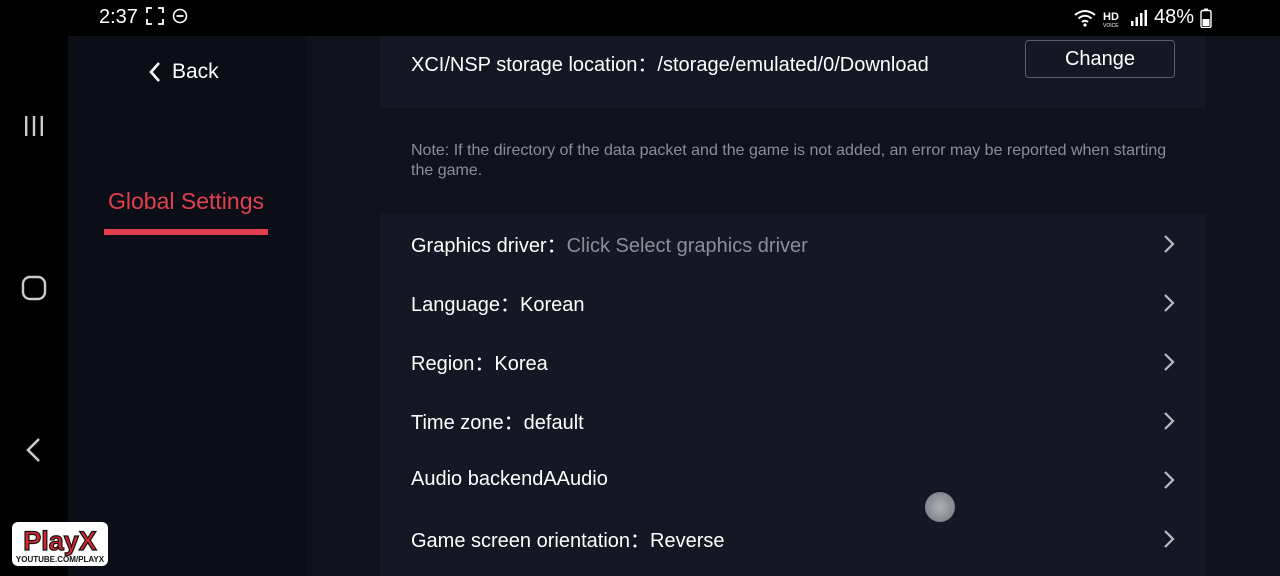  I want to click on screenshot-frame-icon, so click(155, 16).